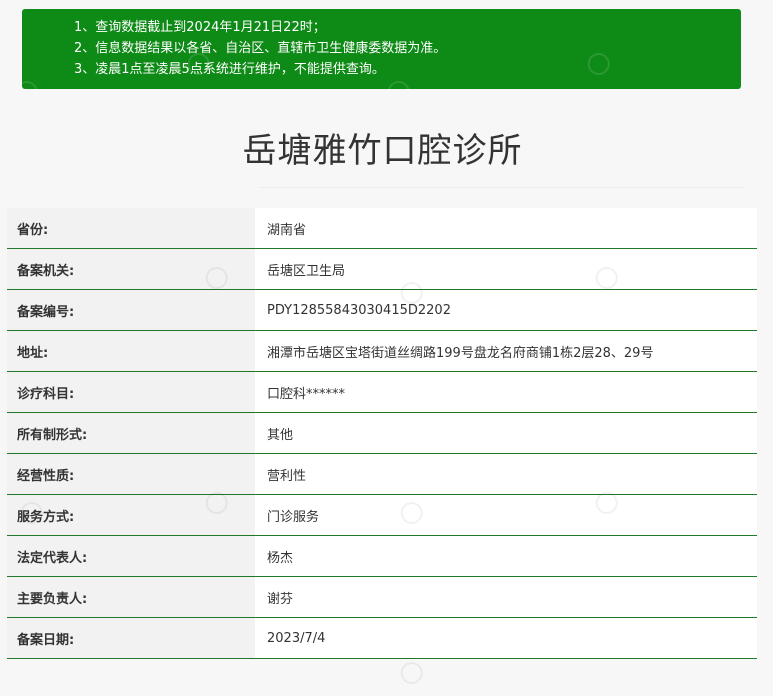 The height and width of the screenshot is (696, 773). I want to click on row-value: 口腔科******, so click(506, 392).